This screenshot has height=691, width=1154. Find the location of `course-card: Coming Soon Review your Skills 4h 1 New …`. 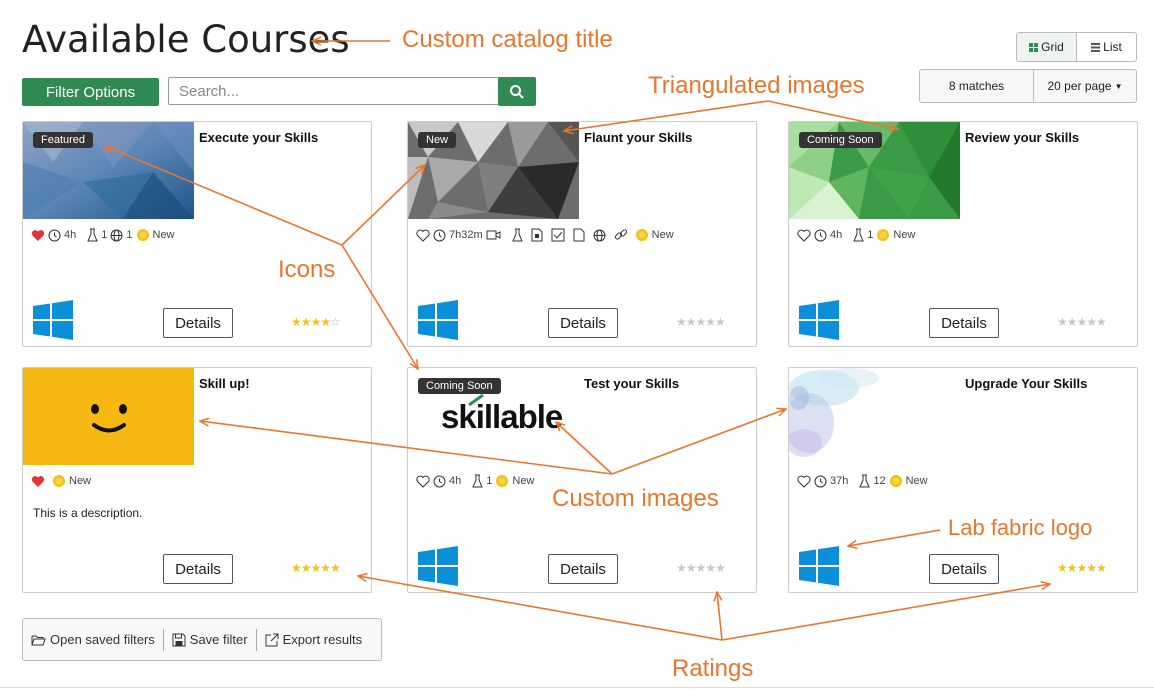

course-card: Coming Soon Review your Skills 4h 1 New … is located at coordinates (963, 234).